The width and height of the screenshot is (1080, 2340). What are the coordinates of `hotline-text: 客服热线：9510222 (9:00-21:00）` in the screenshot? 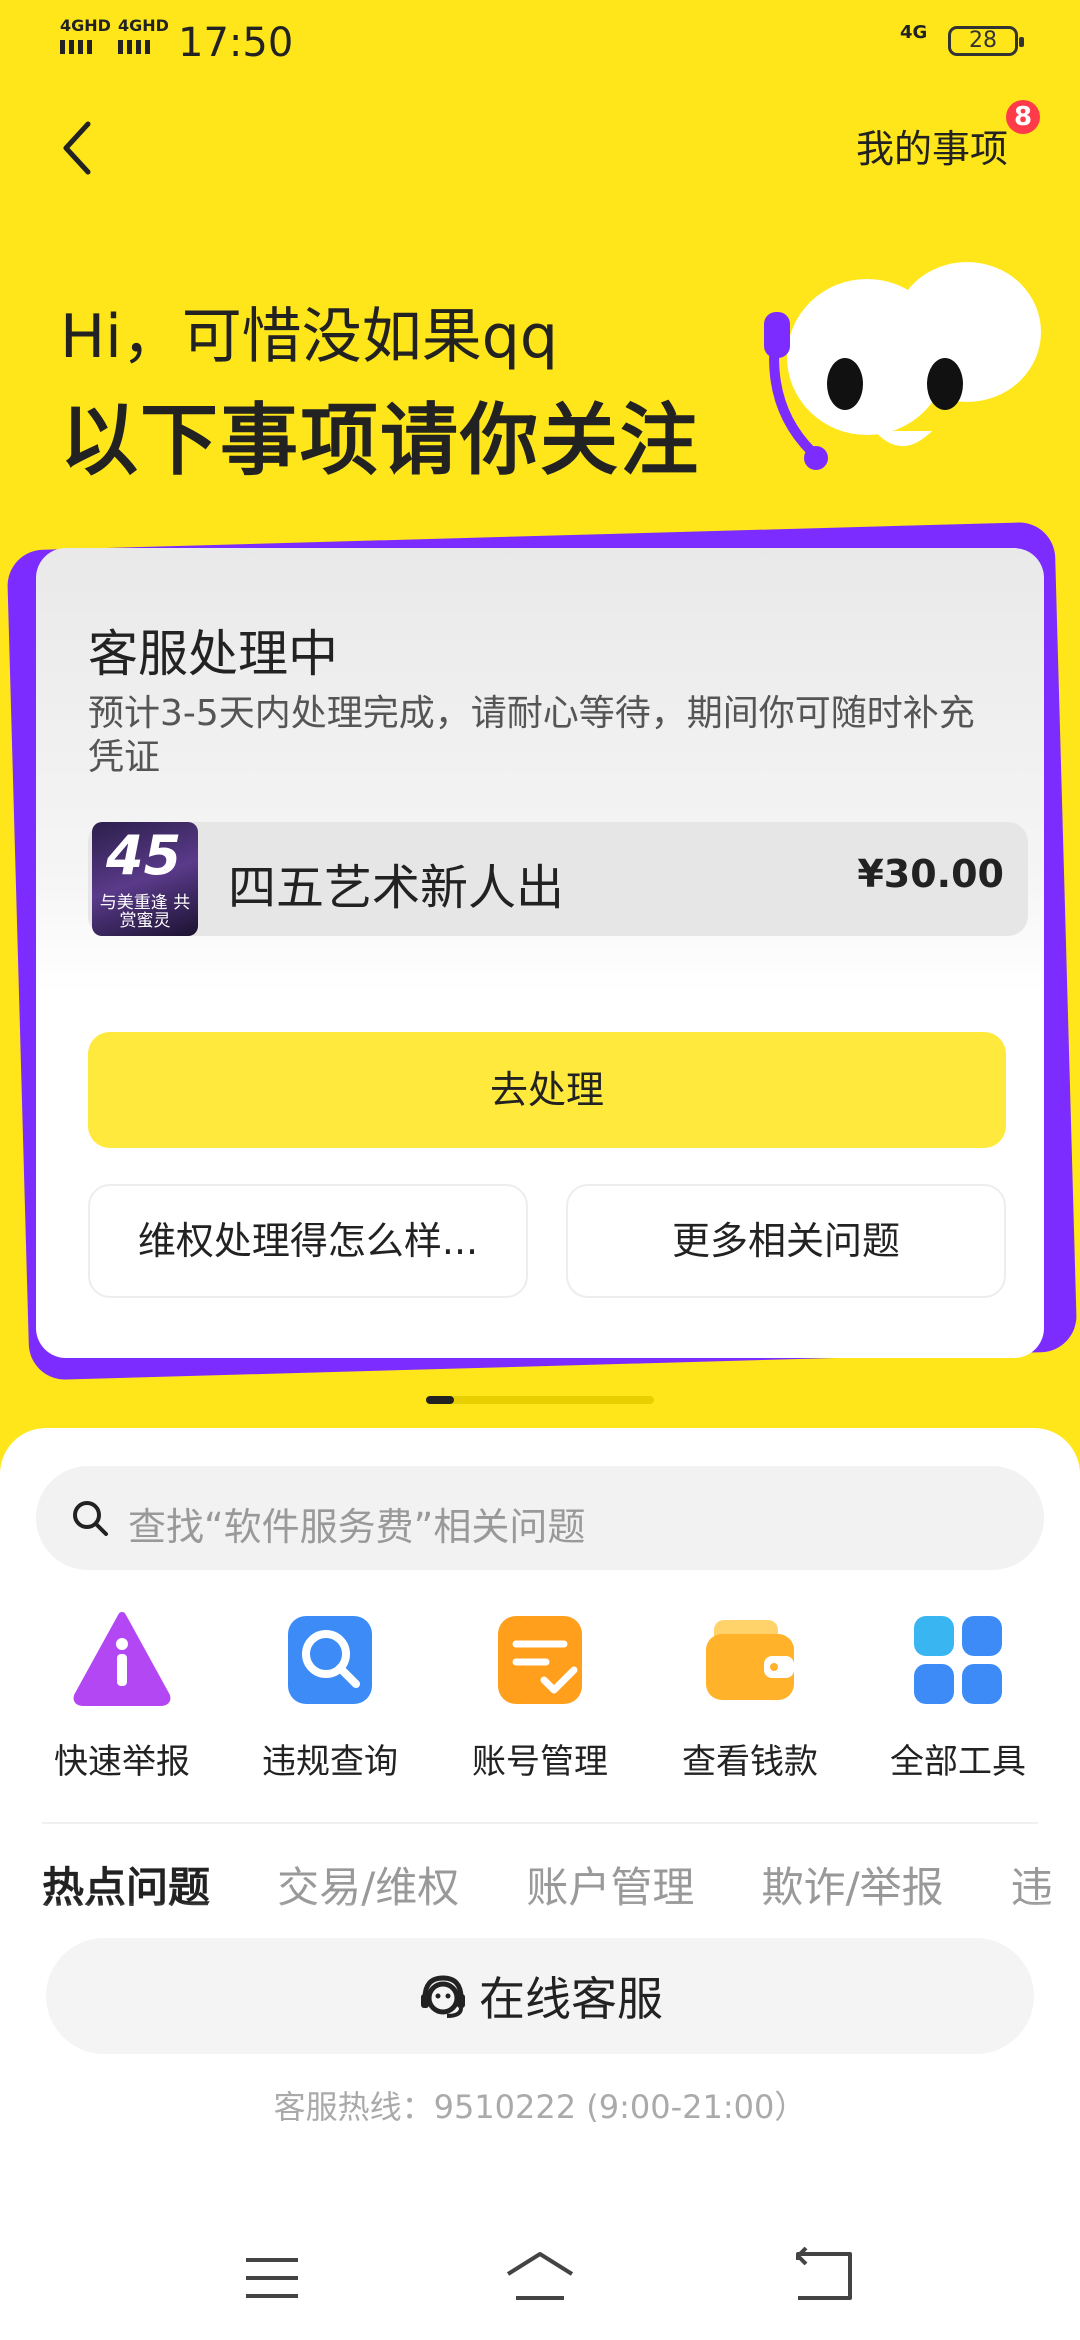 It's located at (540, 2107).